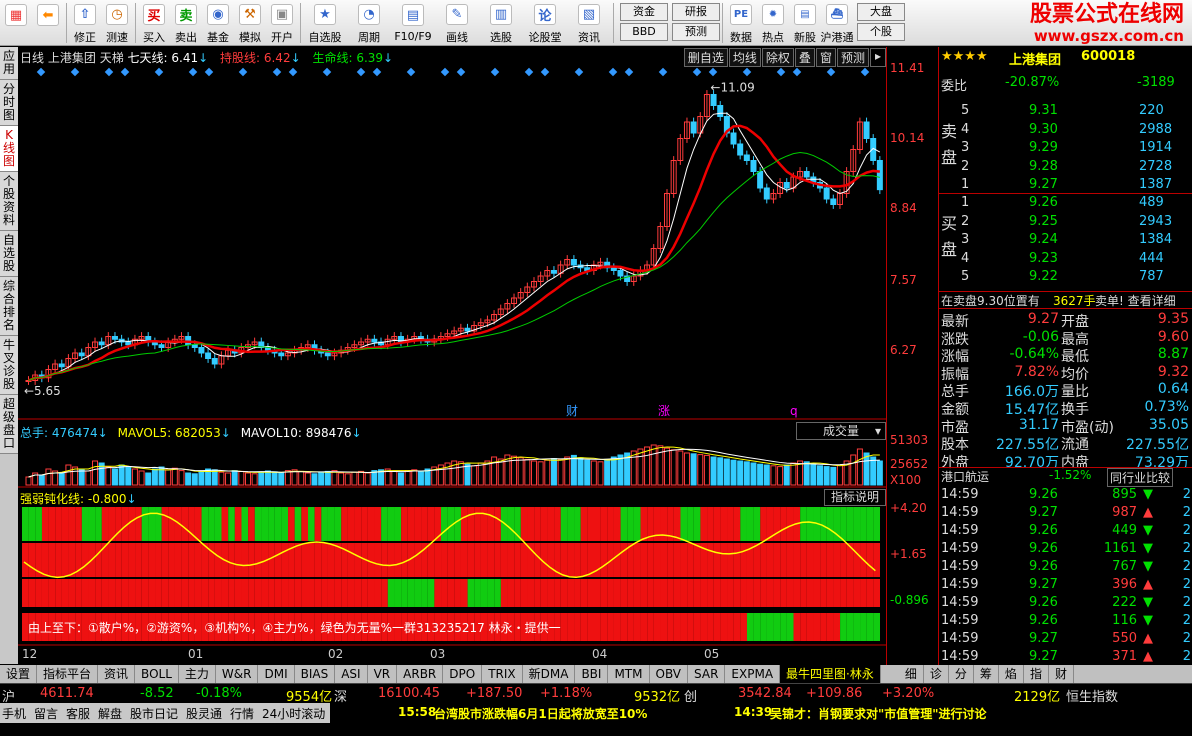 The height and width of the screenshot is (736, 1192). What do you see at coordinates (157, 674) in the screenshot?
I see `bottom-tab-3: BOLL` at bounding box center [157, 674].